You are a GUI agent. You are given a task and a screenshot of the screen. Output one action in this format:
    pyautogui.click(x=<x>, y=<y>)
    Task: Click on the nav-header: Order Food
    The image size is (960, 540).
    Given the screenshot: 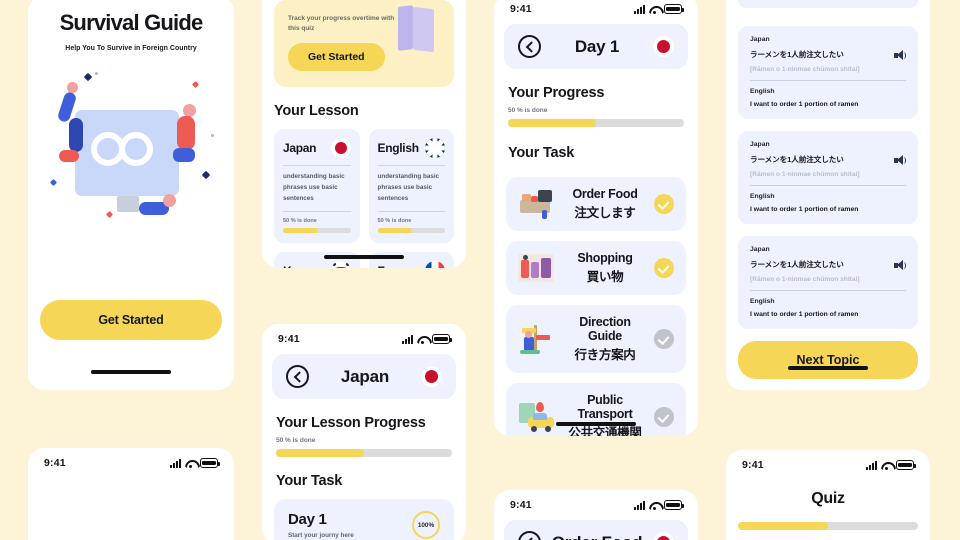 What is the action you would take?
    pyautogui.click(x=596, y=530)
    